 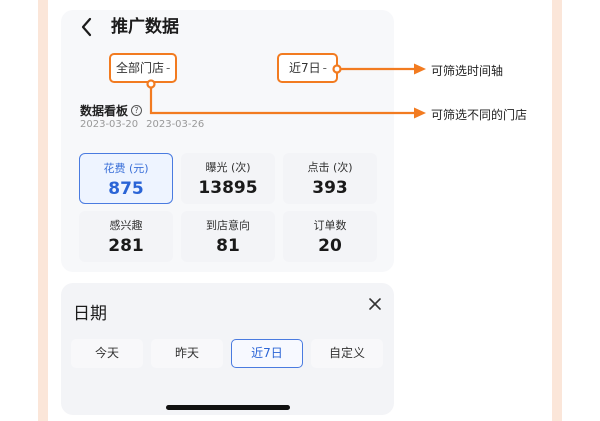 I want to click on home-indicator, so click(x=228, y=407).